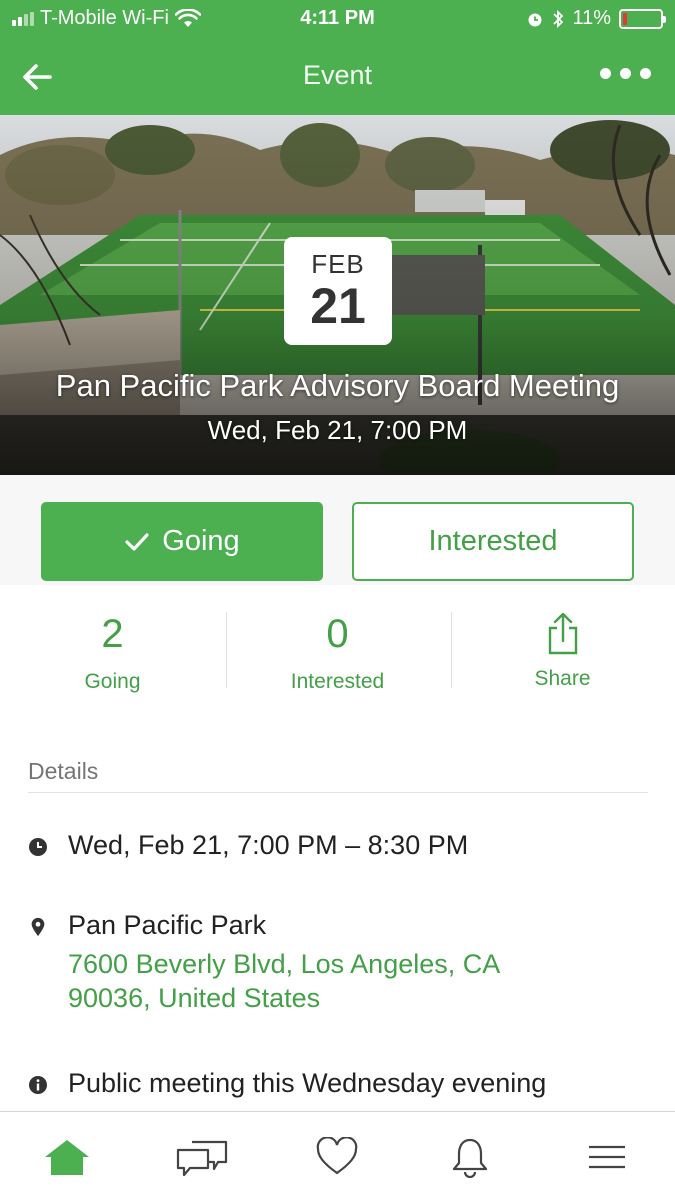 This screenshot has height=1200, width=675. What do you see at coordinates (338, 306) in the screenshot?
I see `event-day: 21` at bounding box center [338, 306].